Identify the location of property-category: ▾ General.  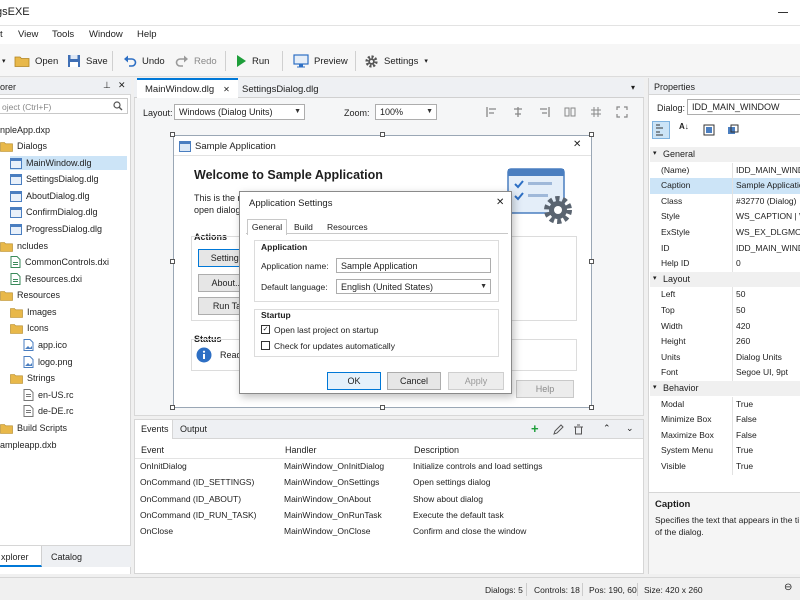
(725, 154).